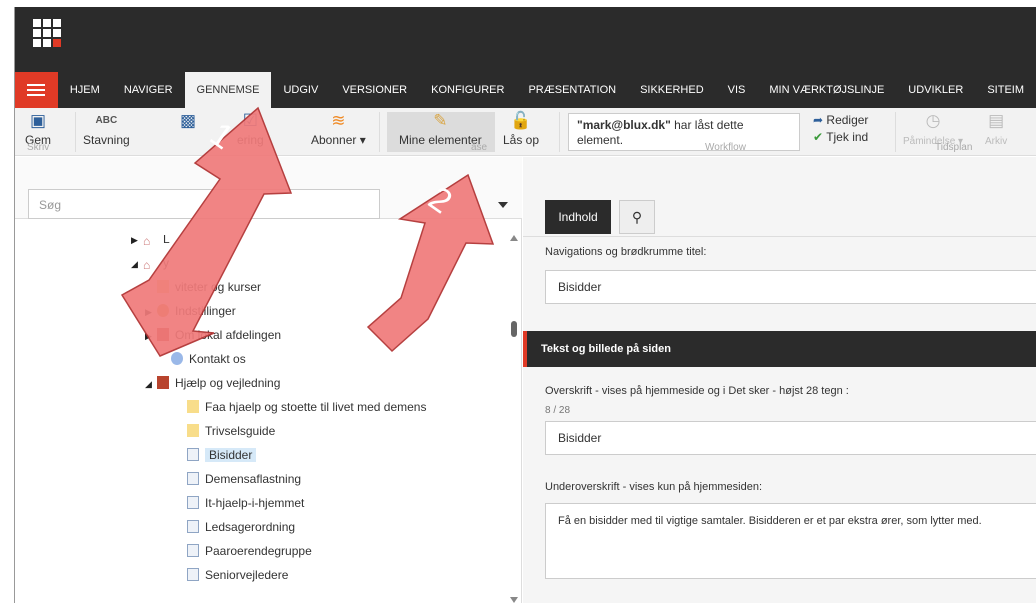 Image resolution: width=1036 pixels, height=603 pixels. What do you see at coordinates (85, 90) in the screenshot?
I see `tab-hjem: HJEM` at bounding box center [85, 90].